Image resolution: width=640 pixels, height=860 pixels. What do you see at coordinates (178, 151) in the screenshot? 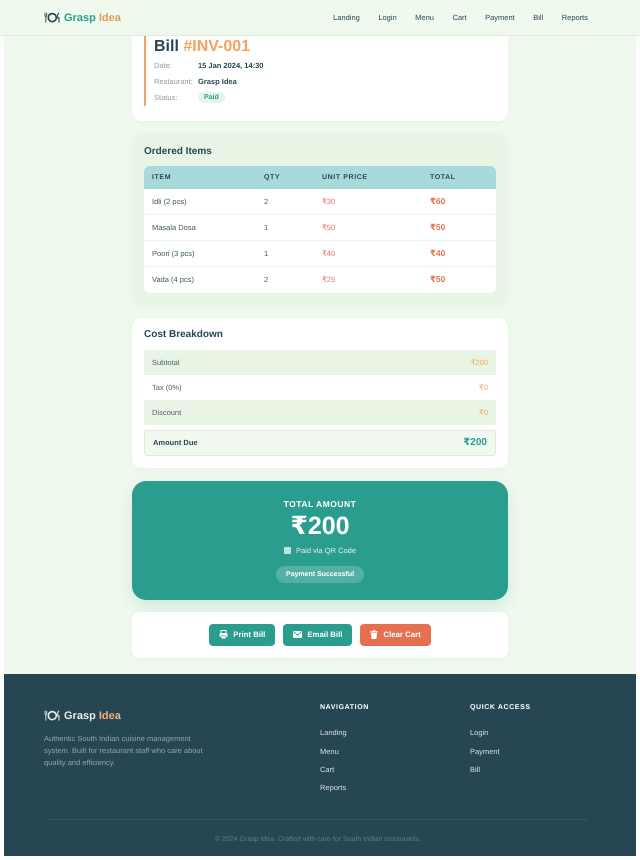
I see `section-title: Ordered Items` at bounding box center [178, 151].